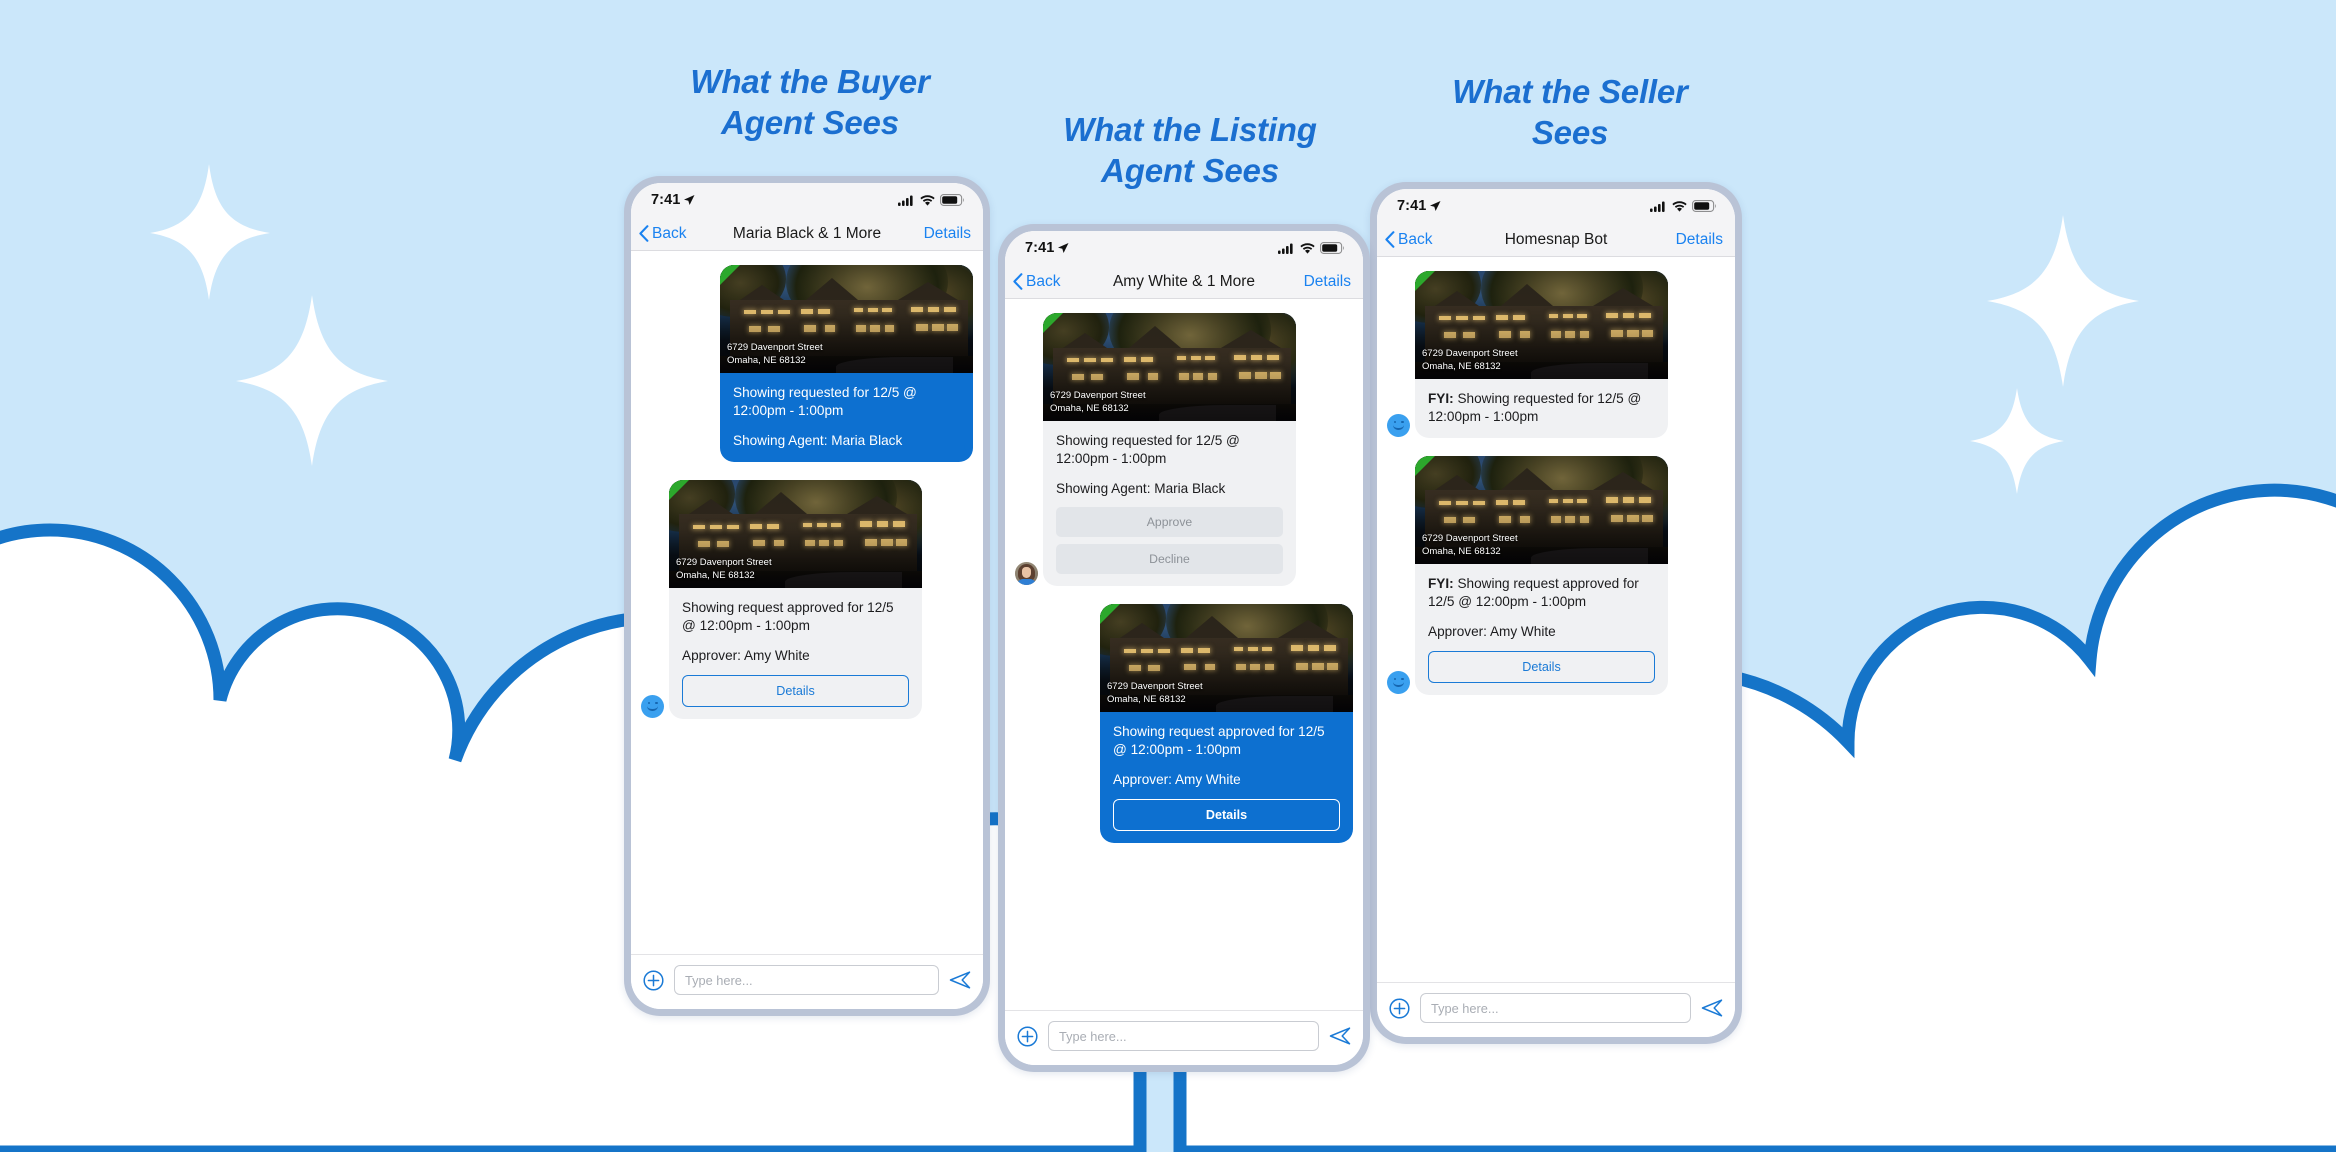  I want to click on action-button-group: Approve Decline, so click(1169, 540).